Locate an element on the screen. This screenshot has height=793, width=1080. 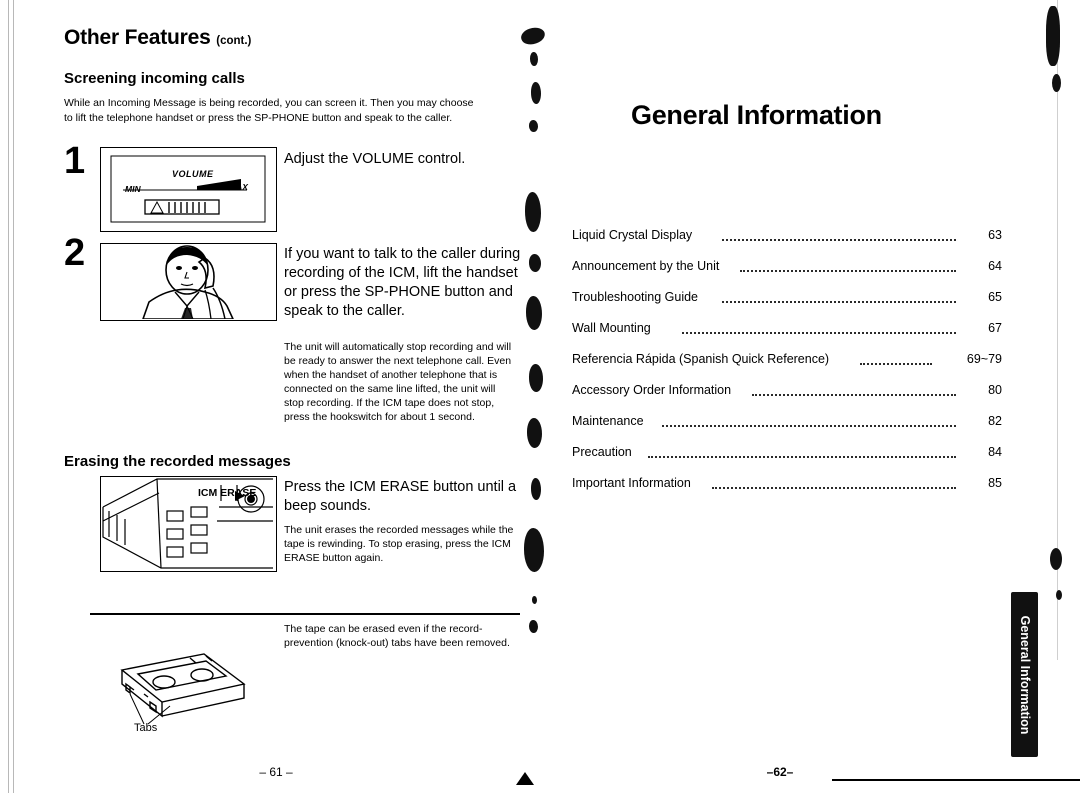
toc-entry-label: Liquid Crystal Display is located at coordinates (632, 235).